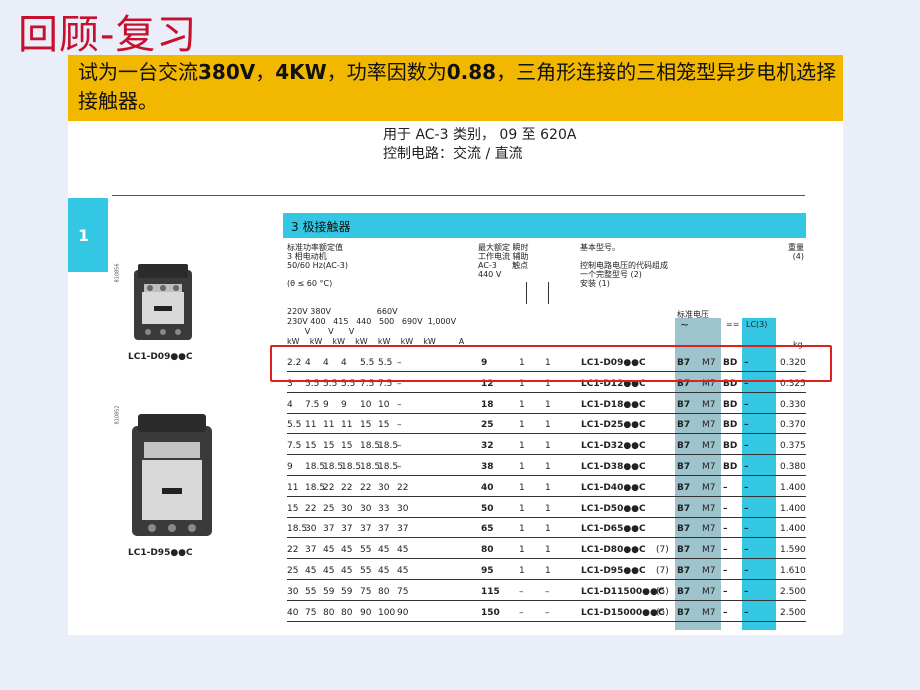  What do you see at coordinates (384, 508) in the screenshot?
I see `table-cell: 33` at bounding box center [384, 508].